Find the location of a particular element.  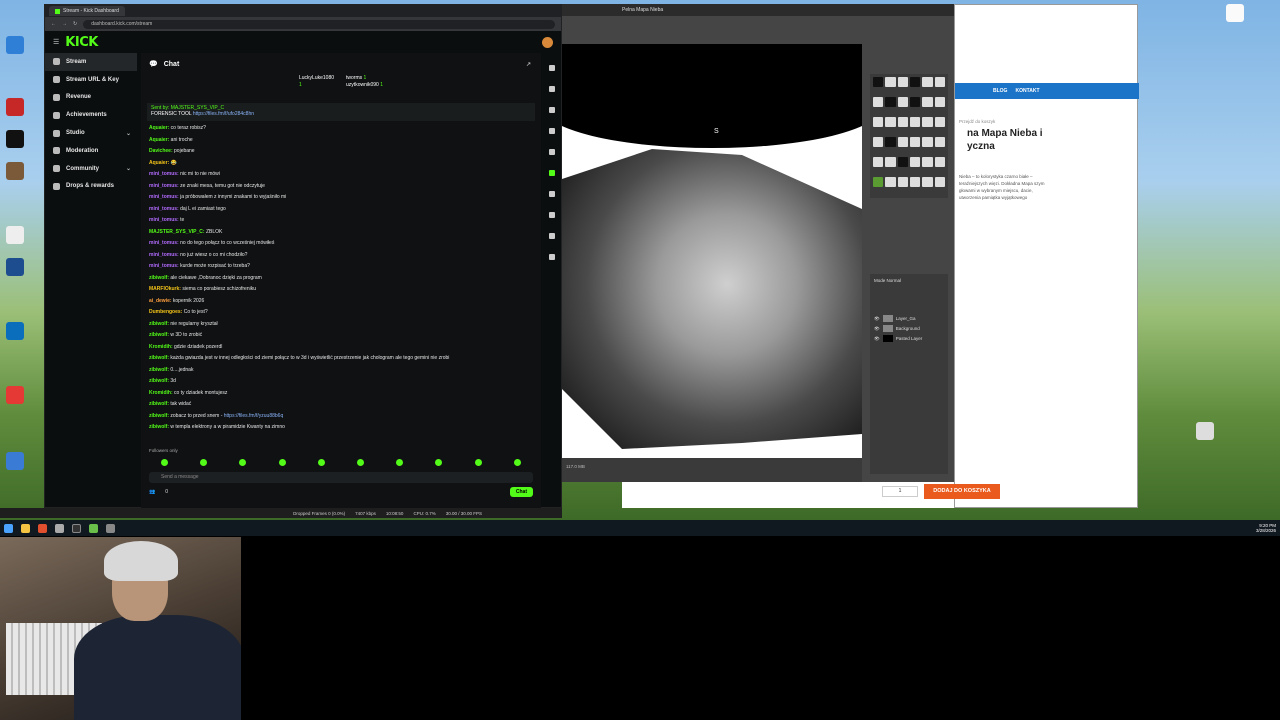

info-icon is located at coordinates (552, 68).